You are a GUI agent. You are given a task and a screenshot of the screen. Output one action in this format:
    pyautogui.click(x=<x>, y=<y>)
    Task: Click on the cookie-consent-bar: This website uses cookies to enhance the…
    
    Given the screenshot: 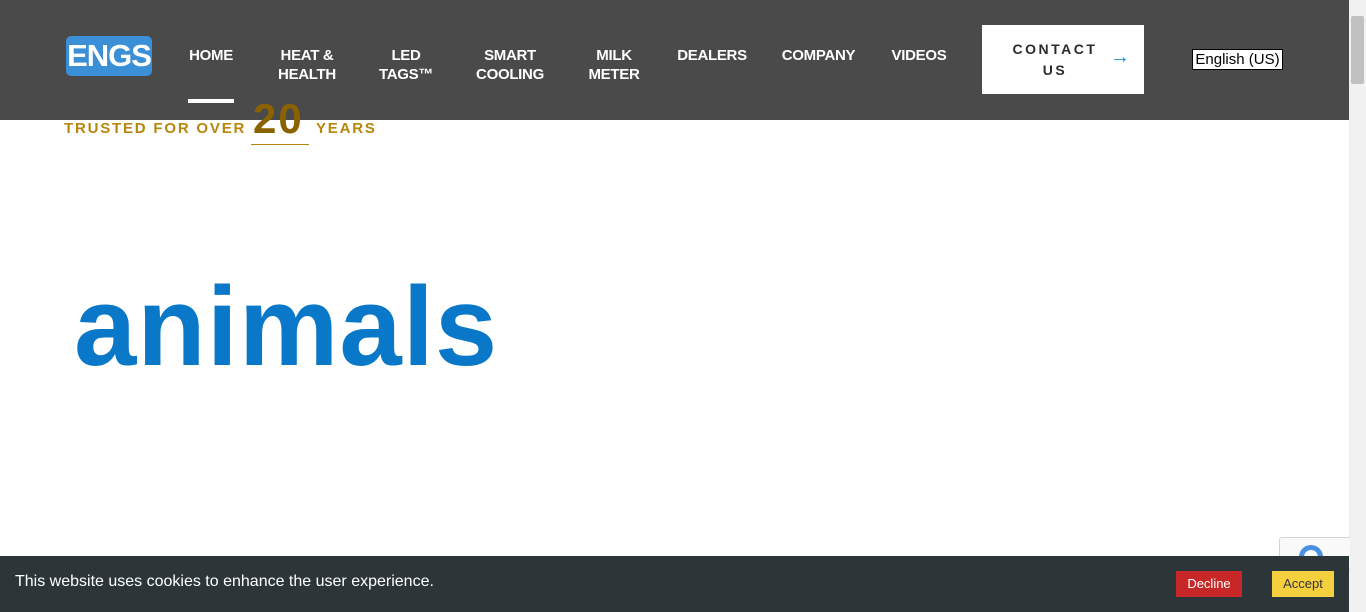 What is the action you would take?
    pyautogui.click(x=674, y=584)
    